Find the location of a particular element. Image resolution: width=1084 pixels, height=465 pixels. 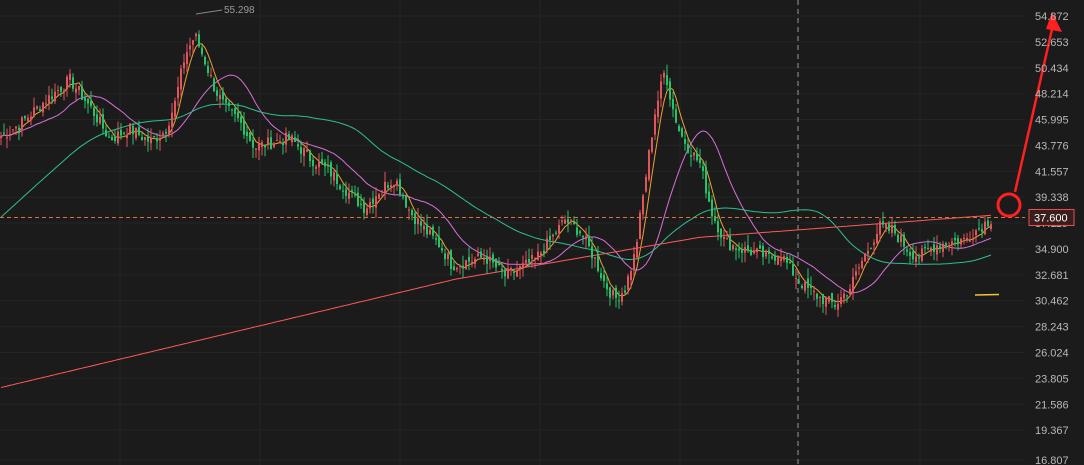

y-tick-label: 16.807 is located at coordinates (1052, 460).